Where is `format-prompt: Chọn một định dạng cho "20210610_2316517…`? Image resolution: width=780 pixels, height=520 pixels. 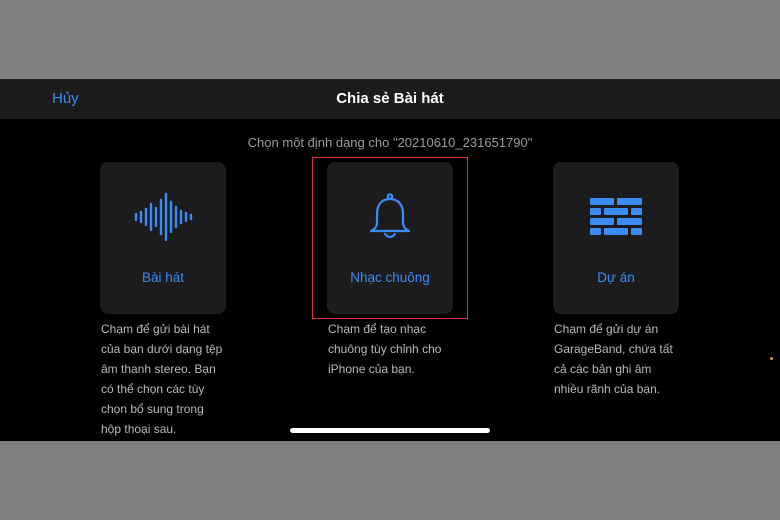 format-prompt: Chọn một định dạng cho "20210610_2316517… is located at coordinates (390, 142).